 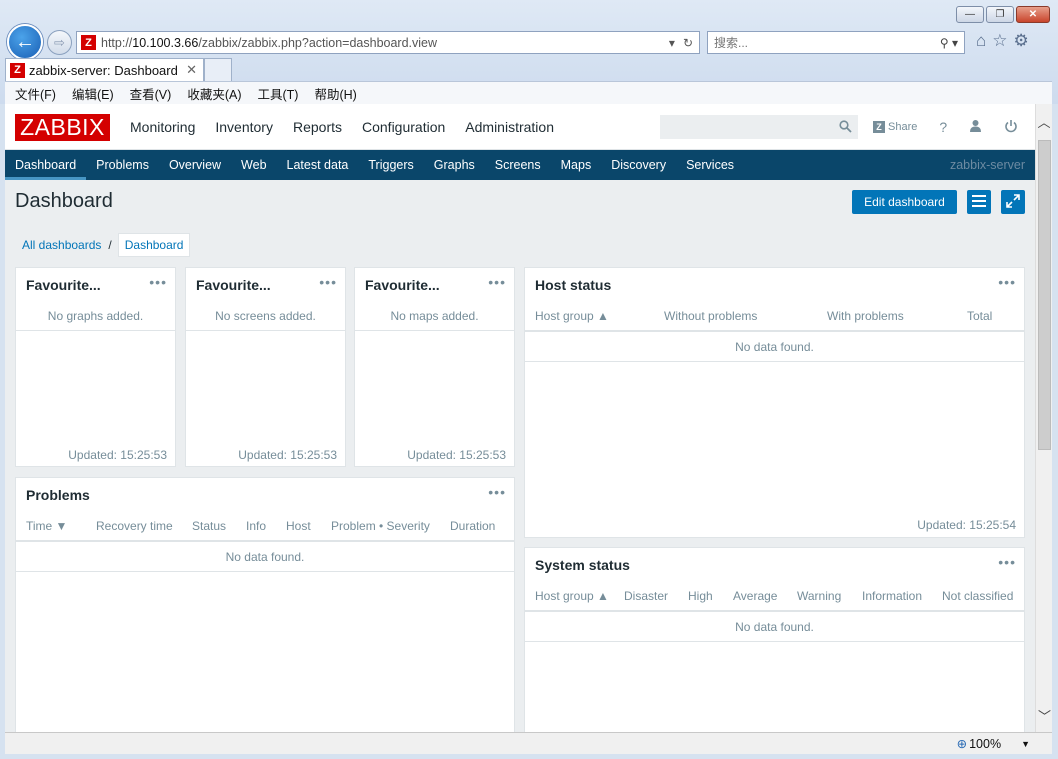 I want to click on browser-toolbar-icons: ⌂ ☆ ⚙, so click(x=1002, y=41).